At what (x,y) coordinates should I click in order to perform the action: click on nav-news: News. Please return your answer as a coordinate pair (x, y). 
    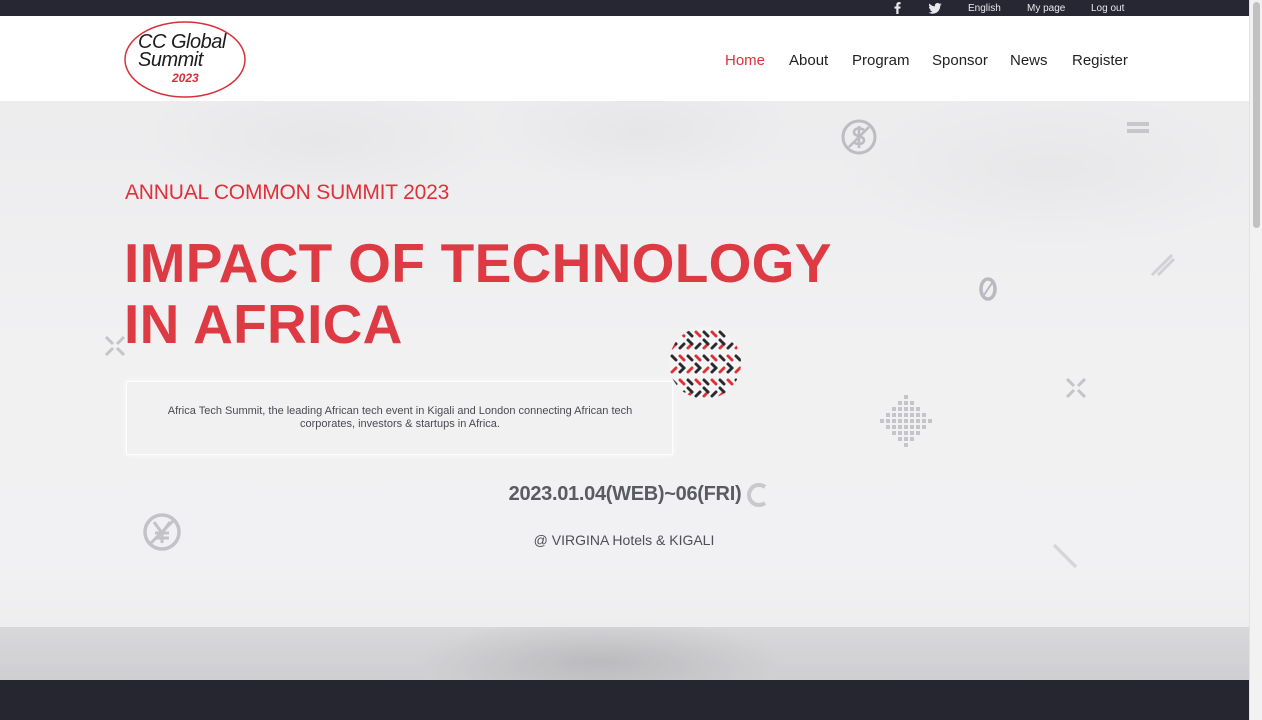
    Looking at the image, I should click on (1029, 61).